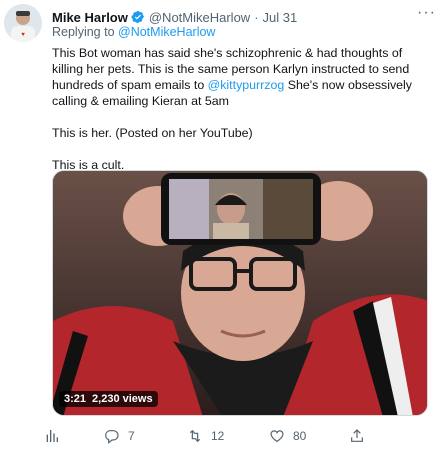  I want to click on like-count: 80, so click(300, 436).